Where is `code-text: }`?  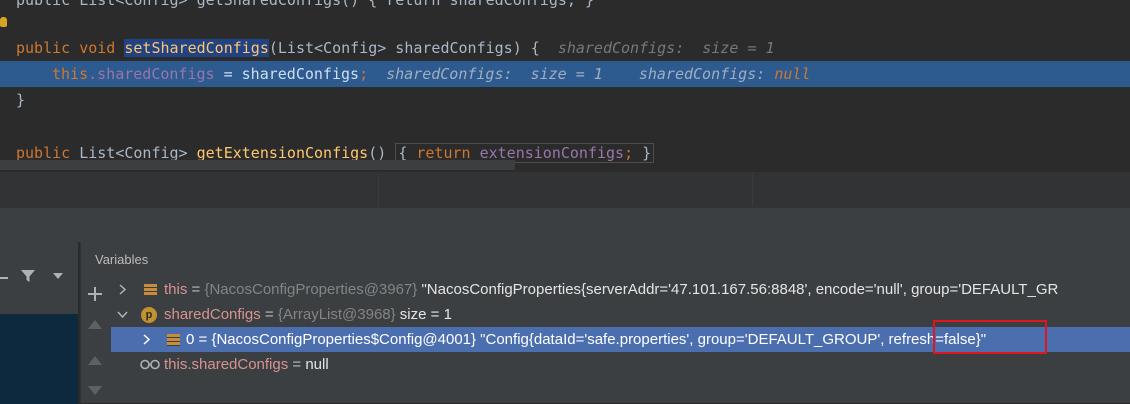
code-text: } is located at coordinates (21, 100).